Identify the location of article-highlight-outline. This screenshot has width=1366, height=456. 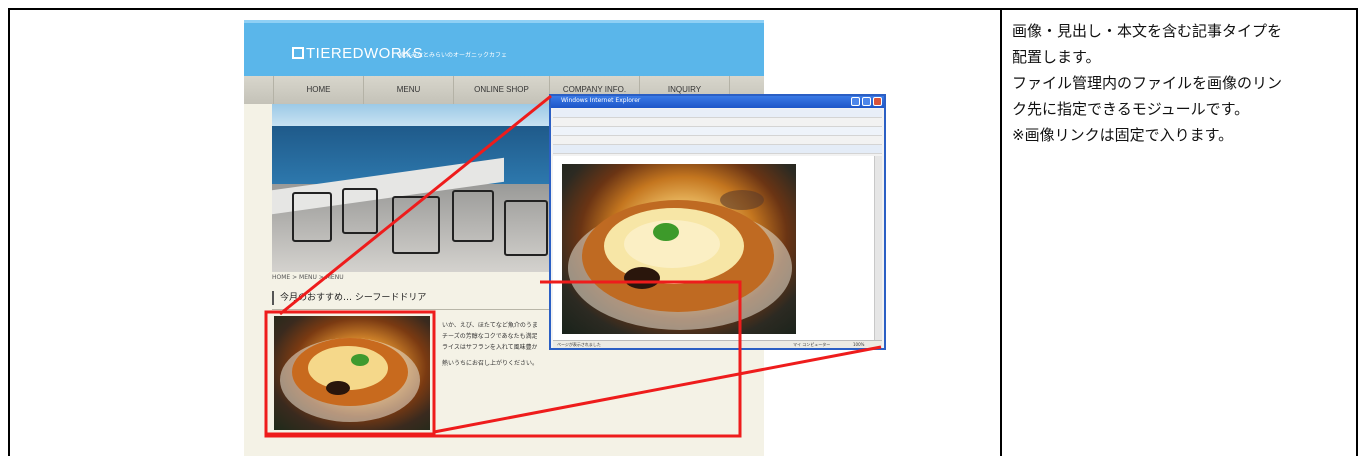
(503, 359).